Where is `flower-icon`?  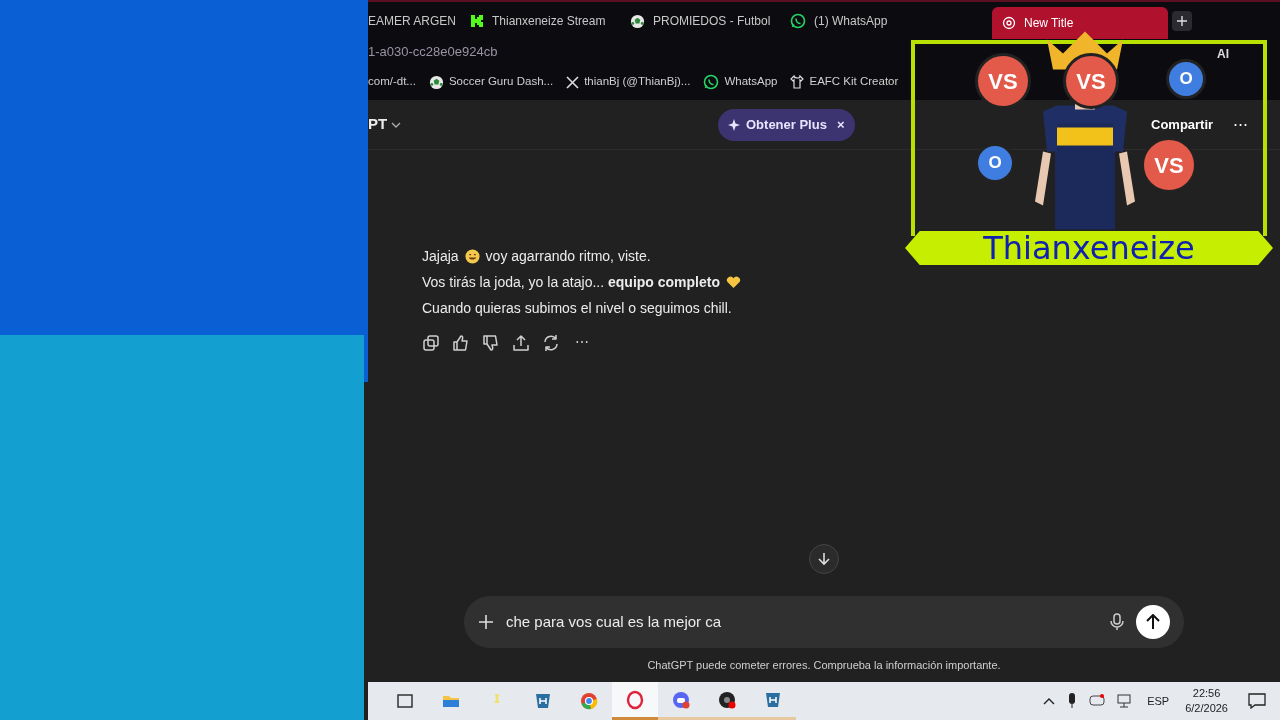
flower-icon is located at coordinates (1009, 23).